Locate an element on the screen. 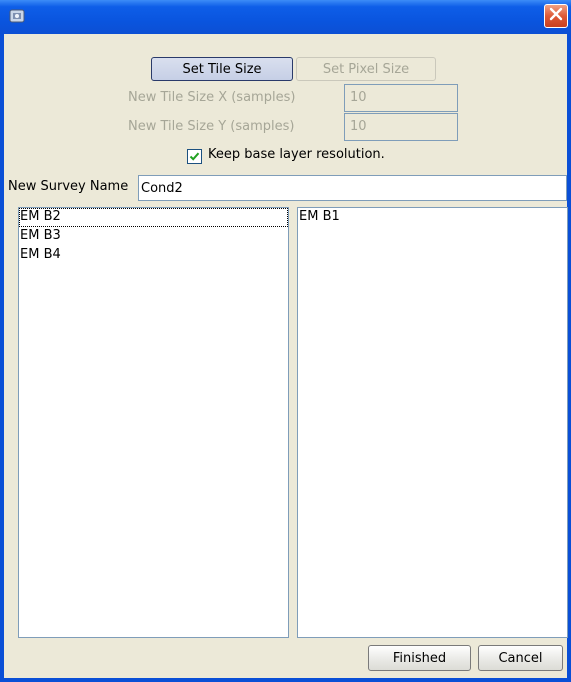  checkmark-icon is located at coordinates (194, 156).